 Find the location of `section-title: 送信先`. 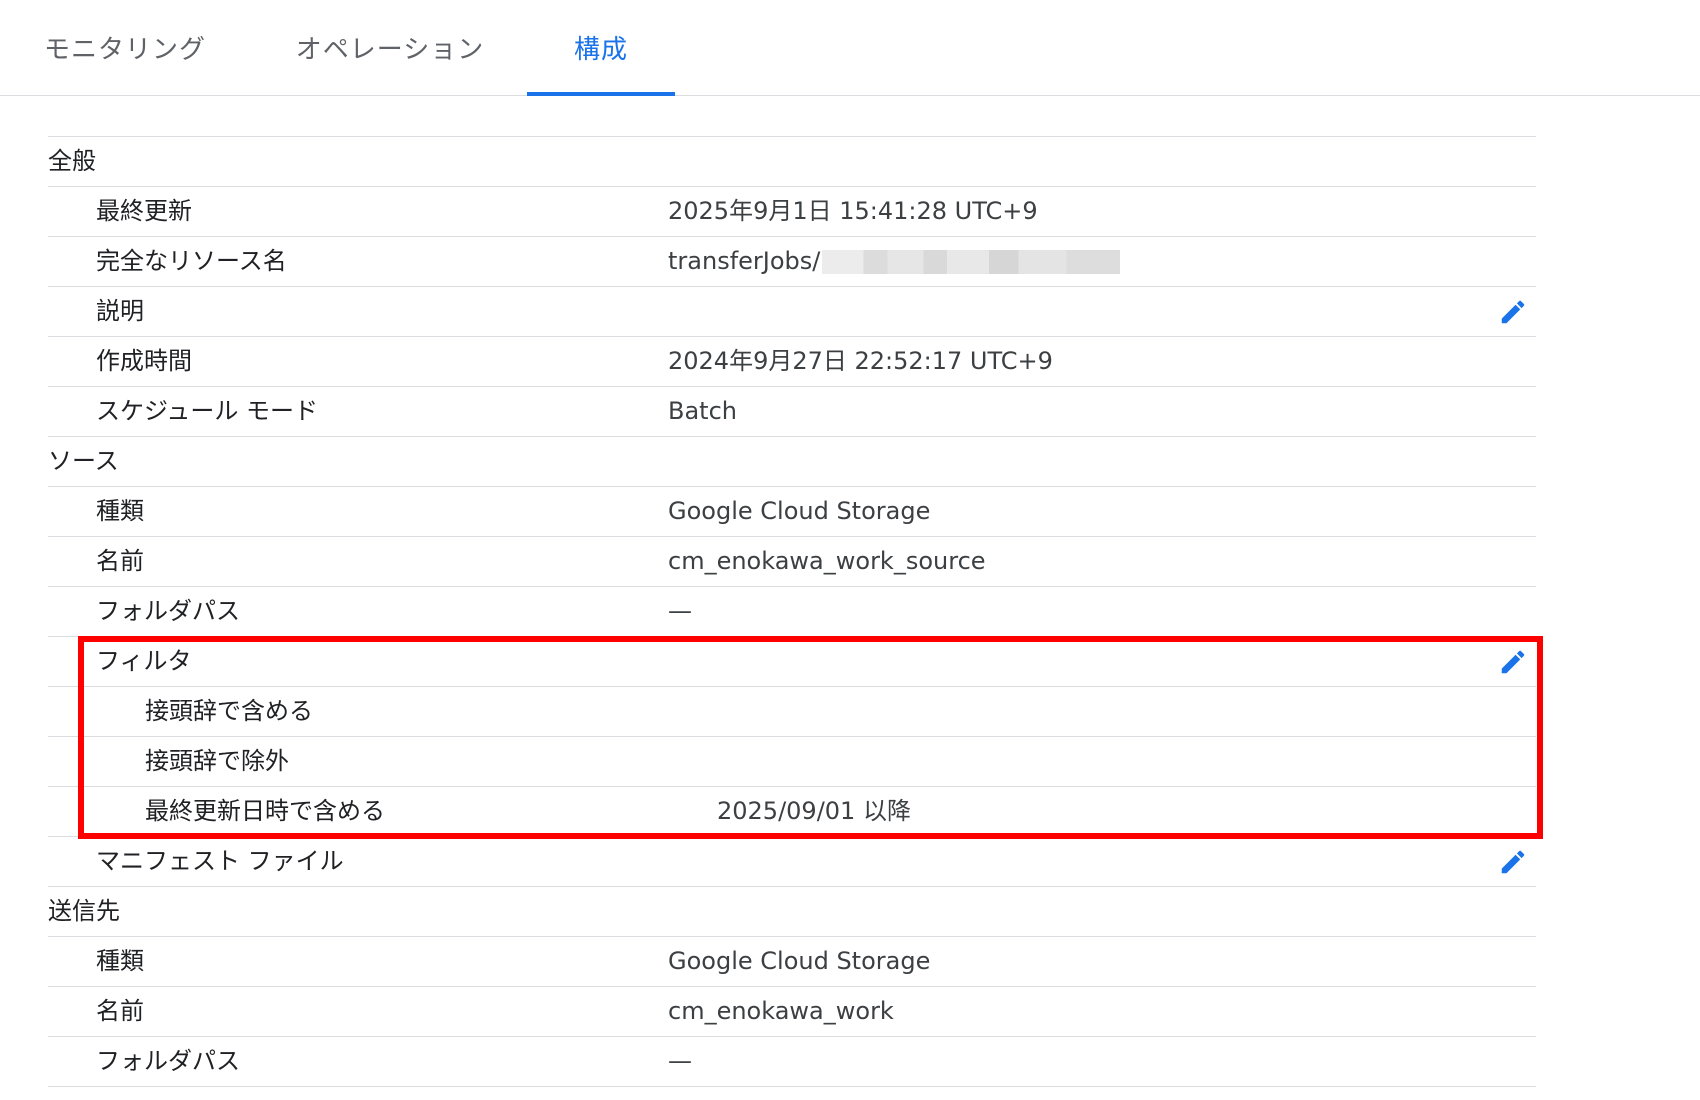

section-title: 送信先 is located at coordinates (84, 911).